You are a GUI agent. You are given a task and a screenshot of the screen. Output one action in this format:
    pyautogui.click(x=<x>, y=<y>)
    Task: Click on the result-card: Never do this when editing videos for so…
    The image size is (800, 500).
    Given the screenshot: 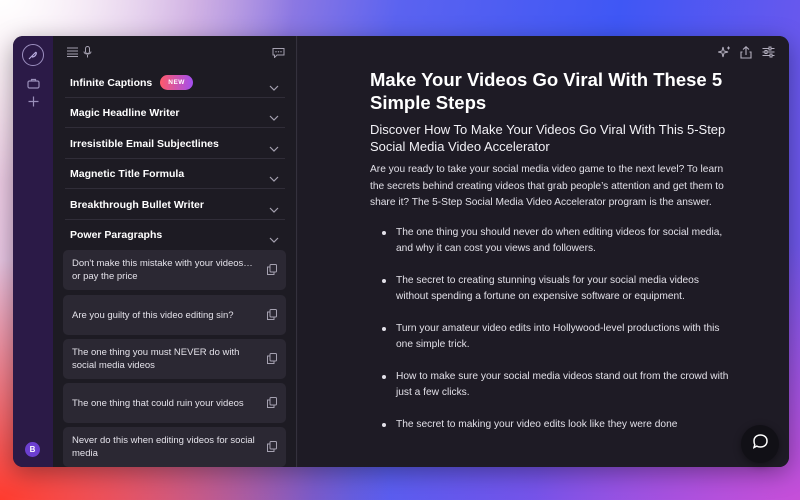 What is the action you would take?
    pyautogui.click(x=174, y=447)
    